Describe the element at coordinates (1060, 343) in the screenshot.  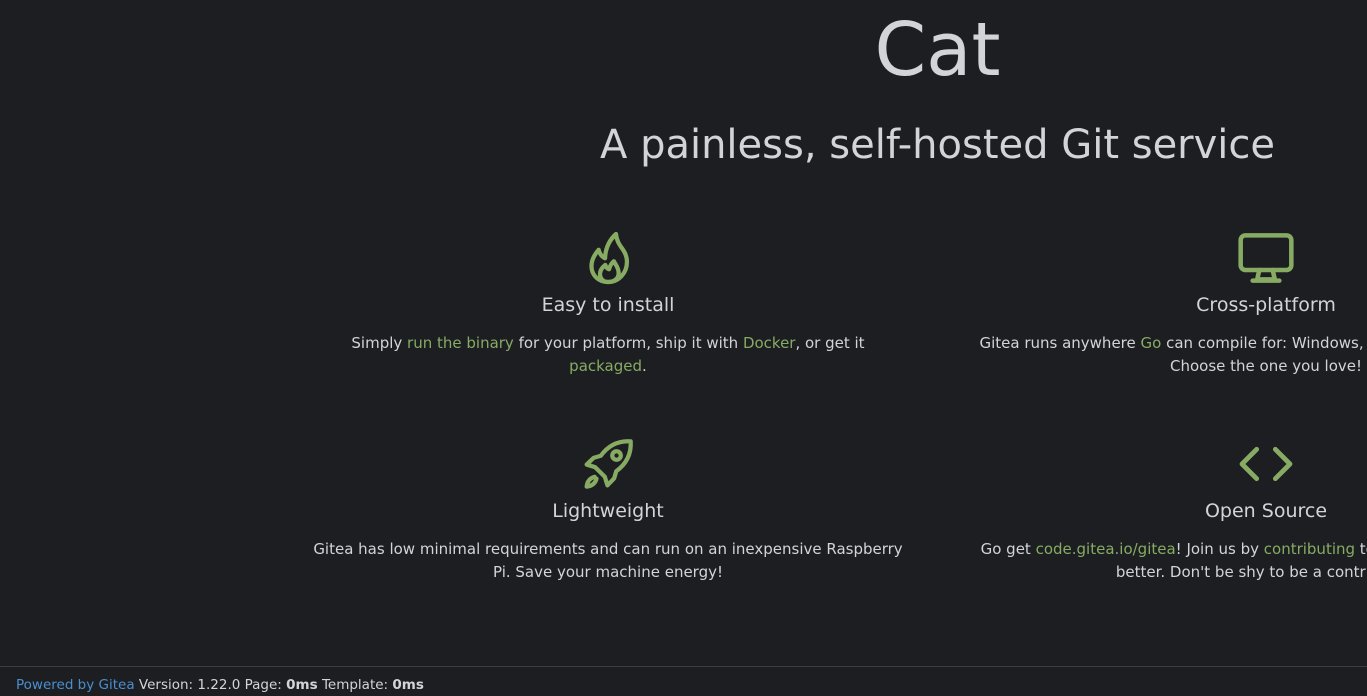
I see `text-segment: Gitea runs anywhere` at that location.